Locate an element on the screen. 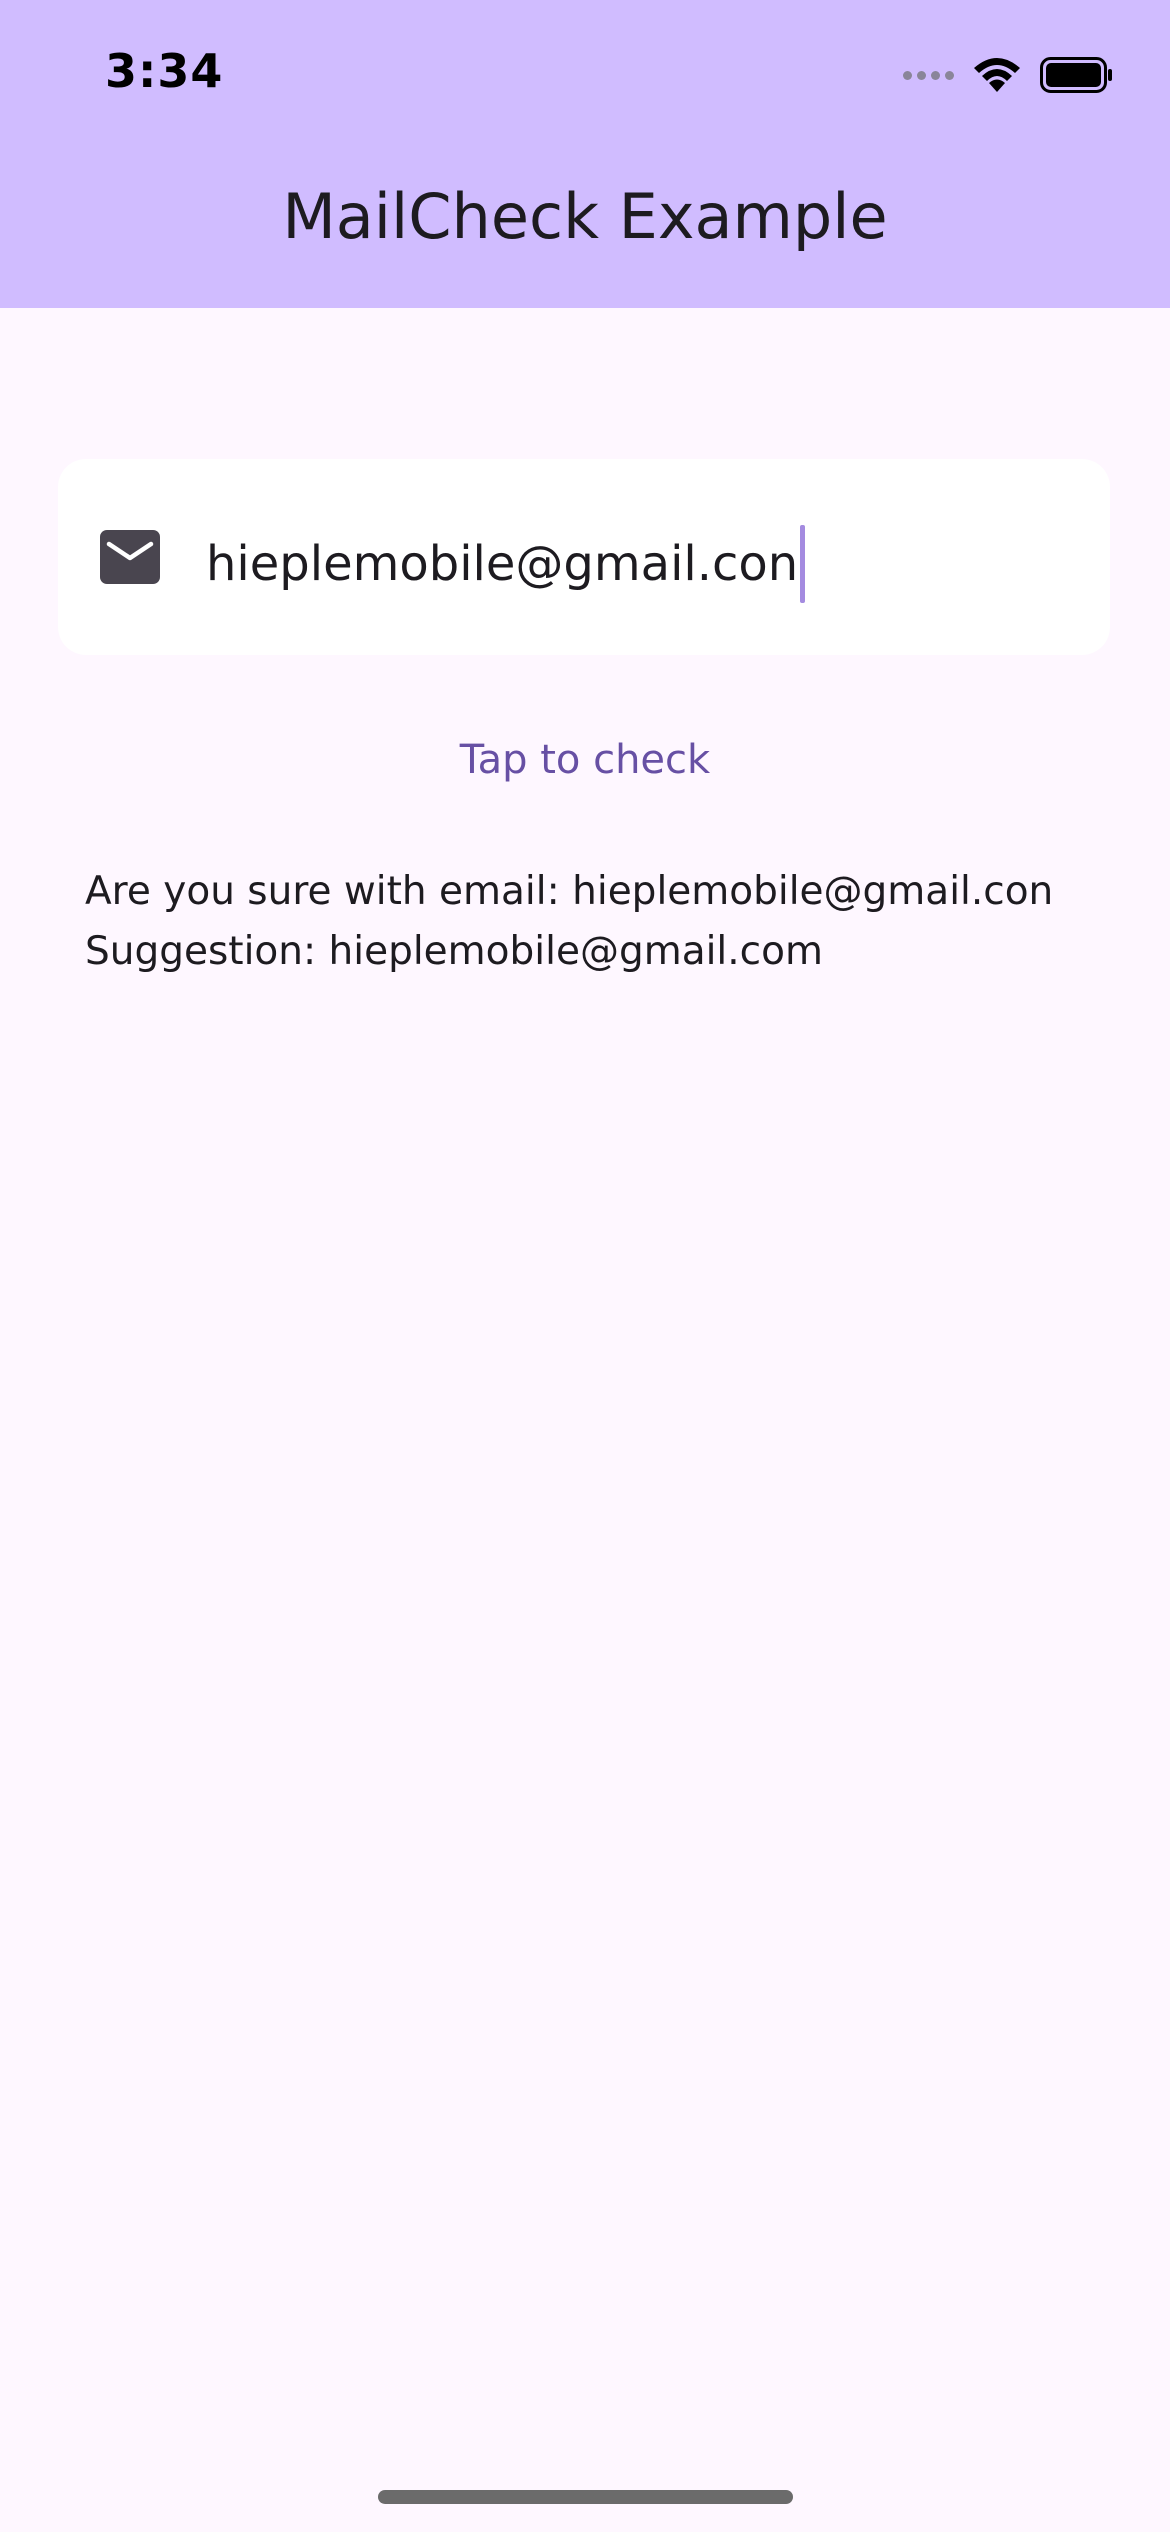  email-input: hieplemobile@gmail.con is located at coordinates (506, 564).